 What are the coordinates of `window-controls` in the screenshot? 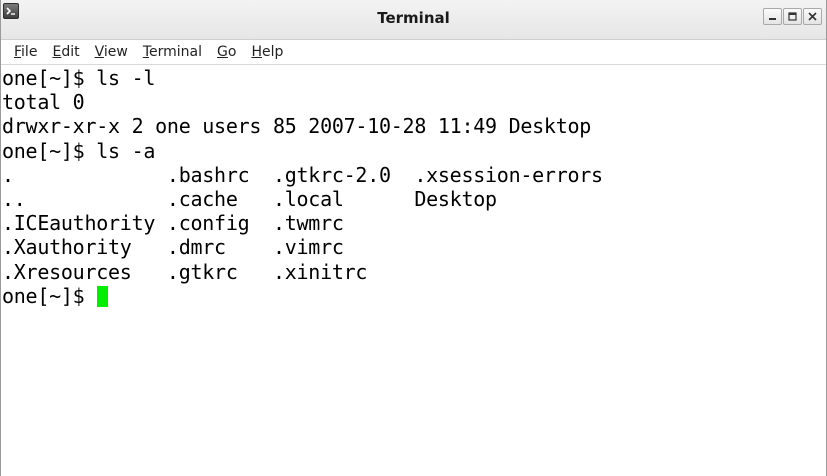 It's located at (792, 16).